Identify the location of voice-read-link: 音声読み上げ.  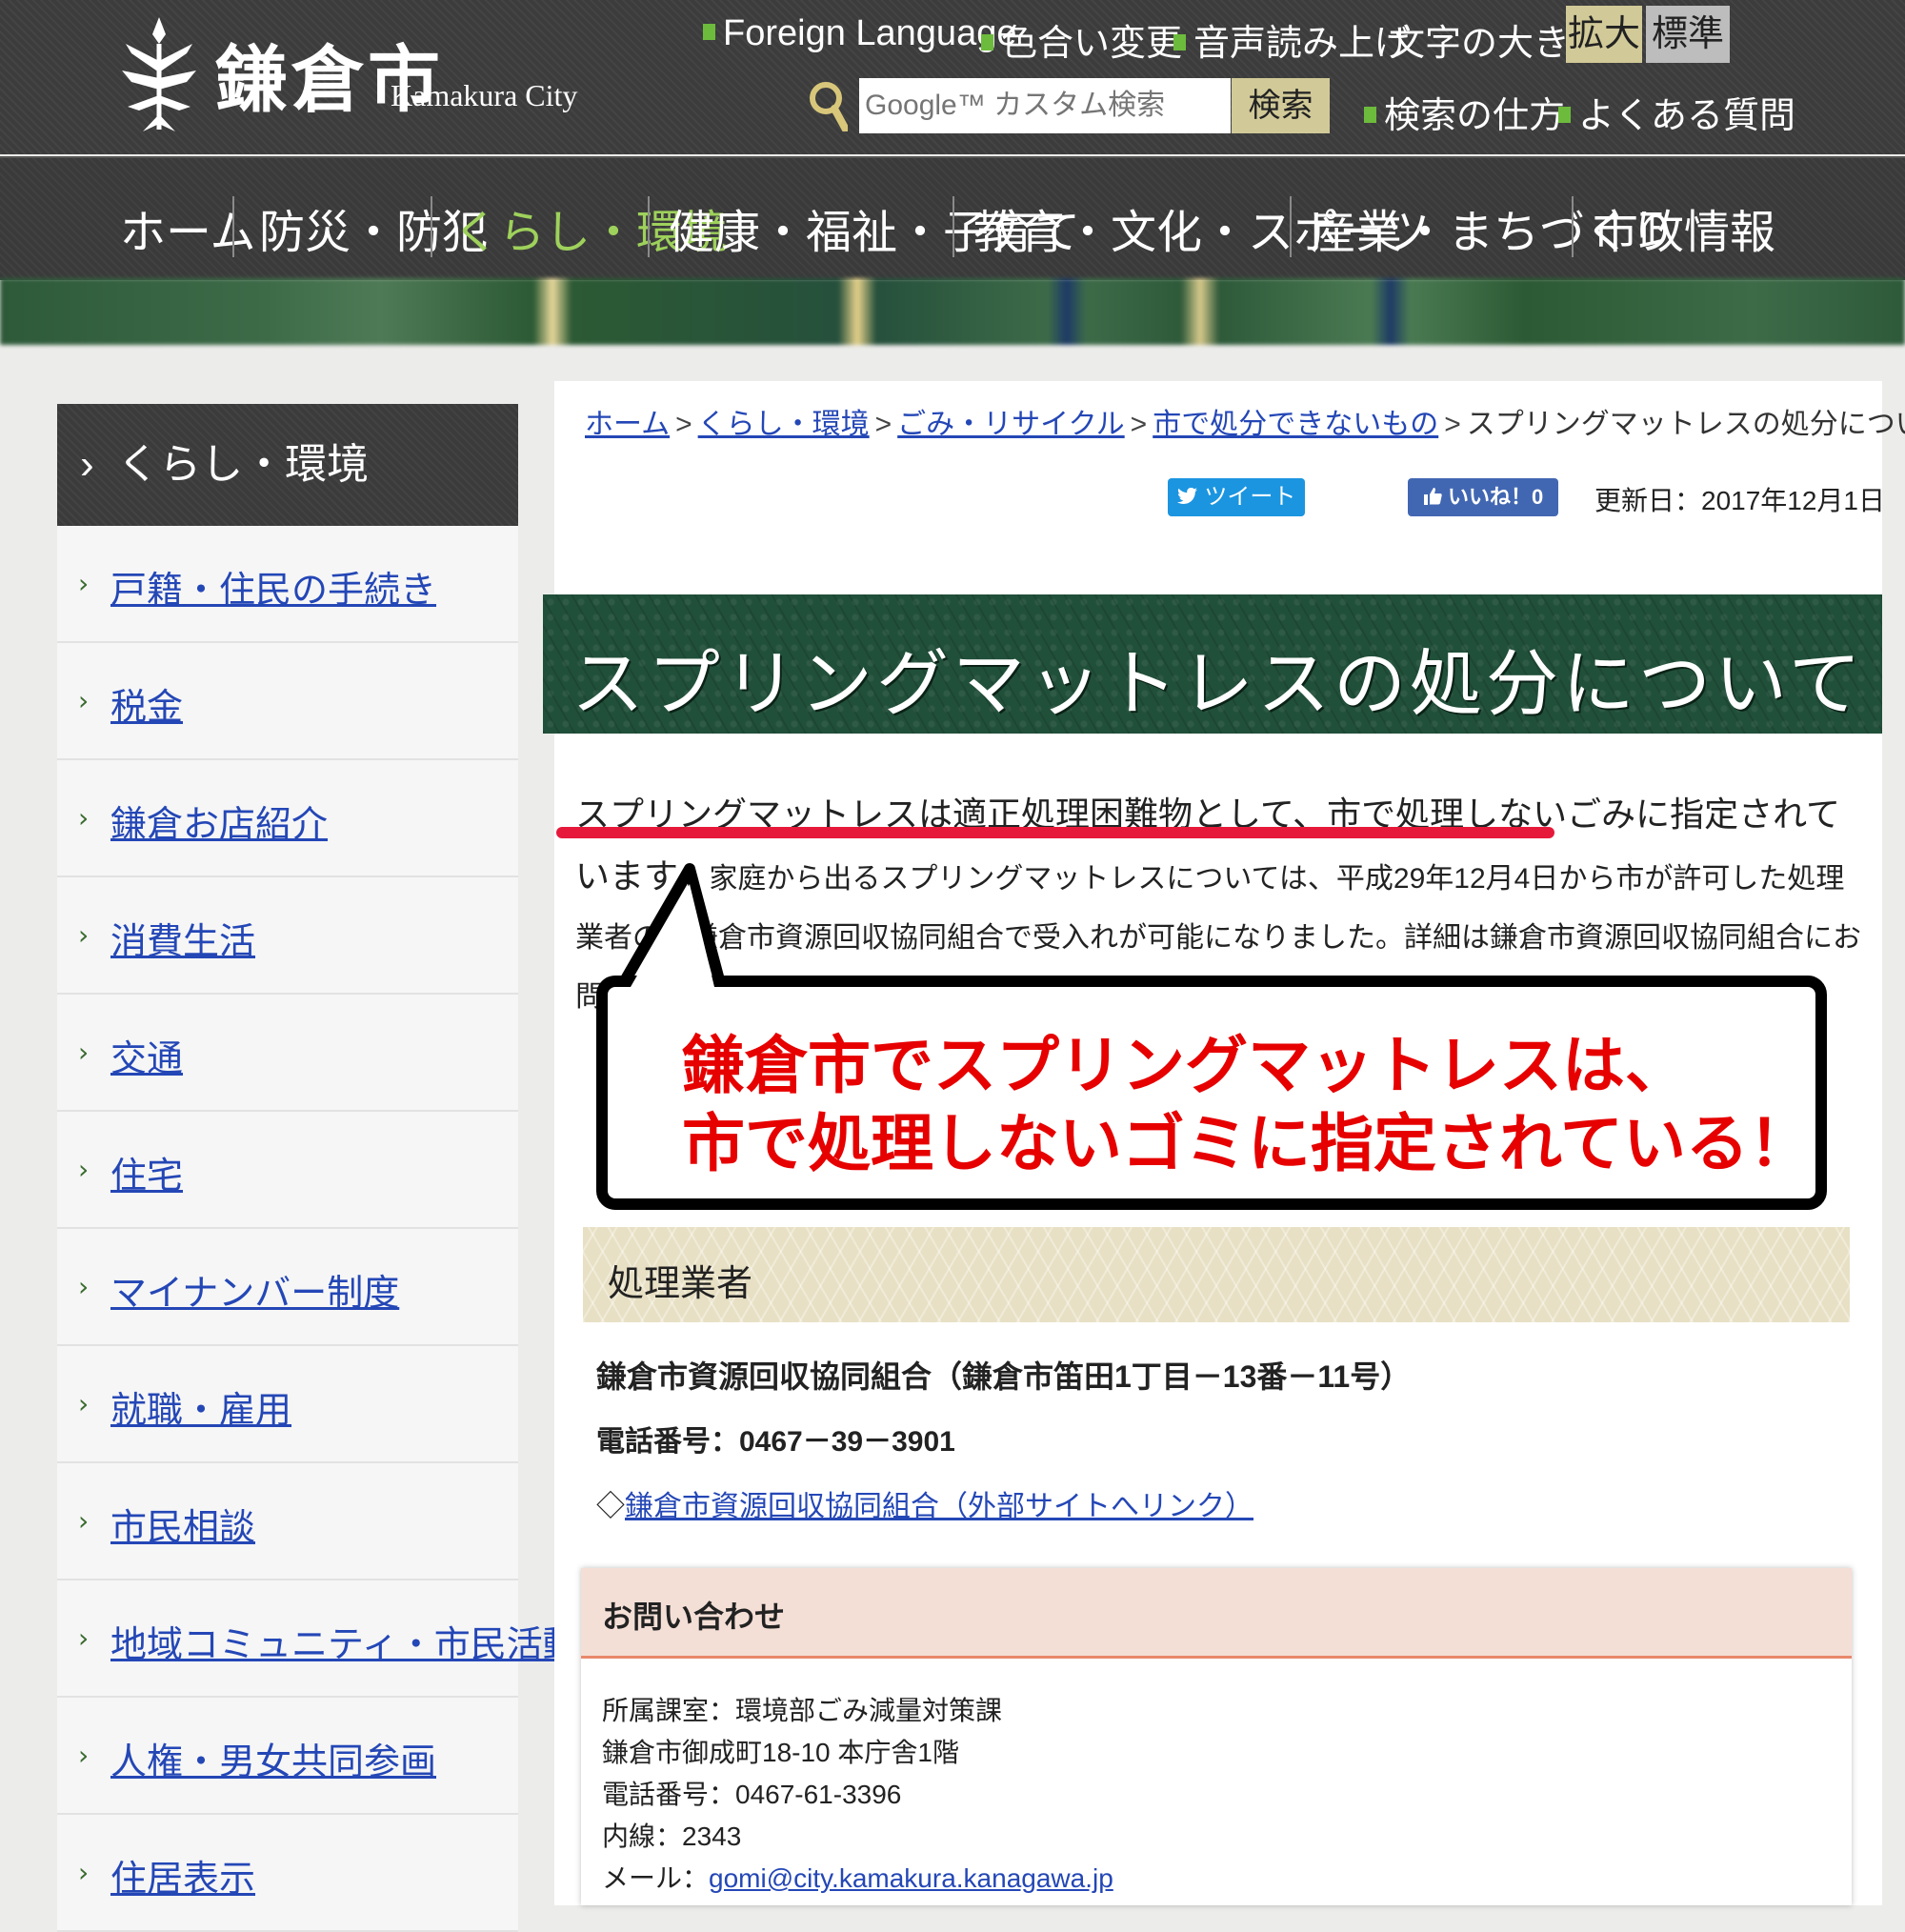
(1292, 39).